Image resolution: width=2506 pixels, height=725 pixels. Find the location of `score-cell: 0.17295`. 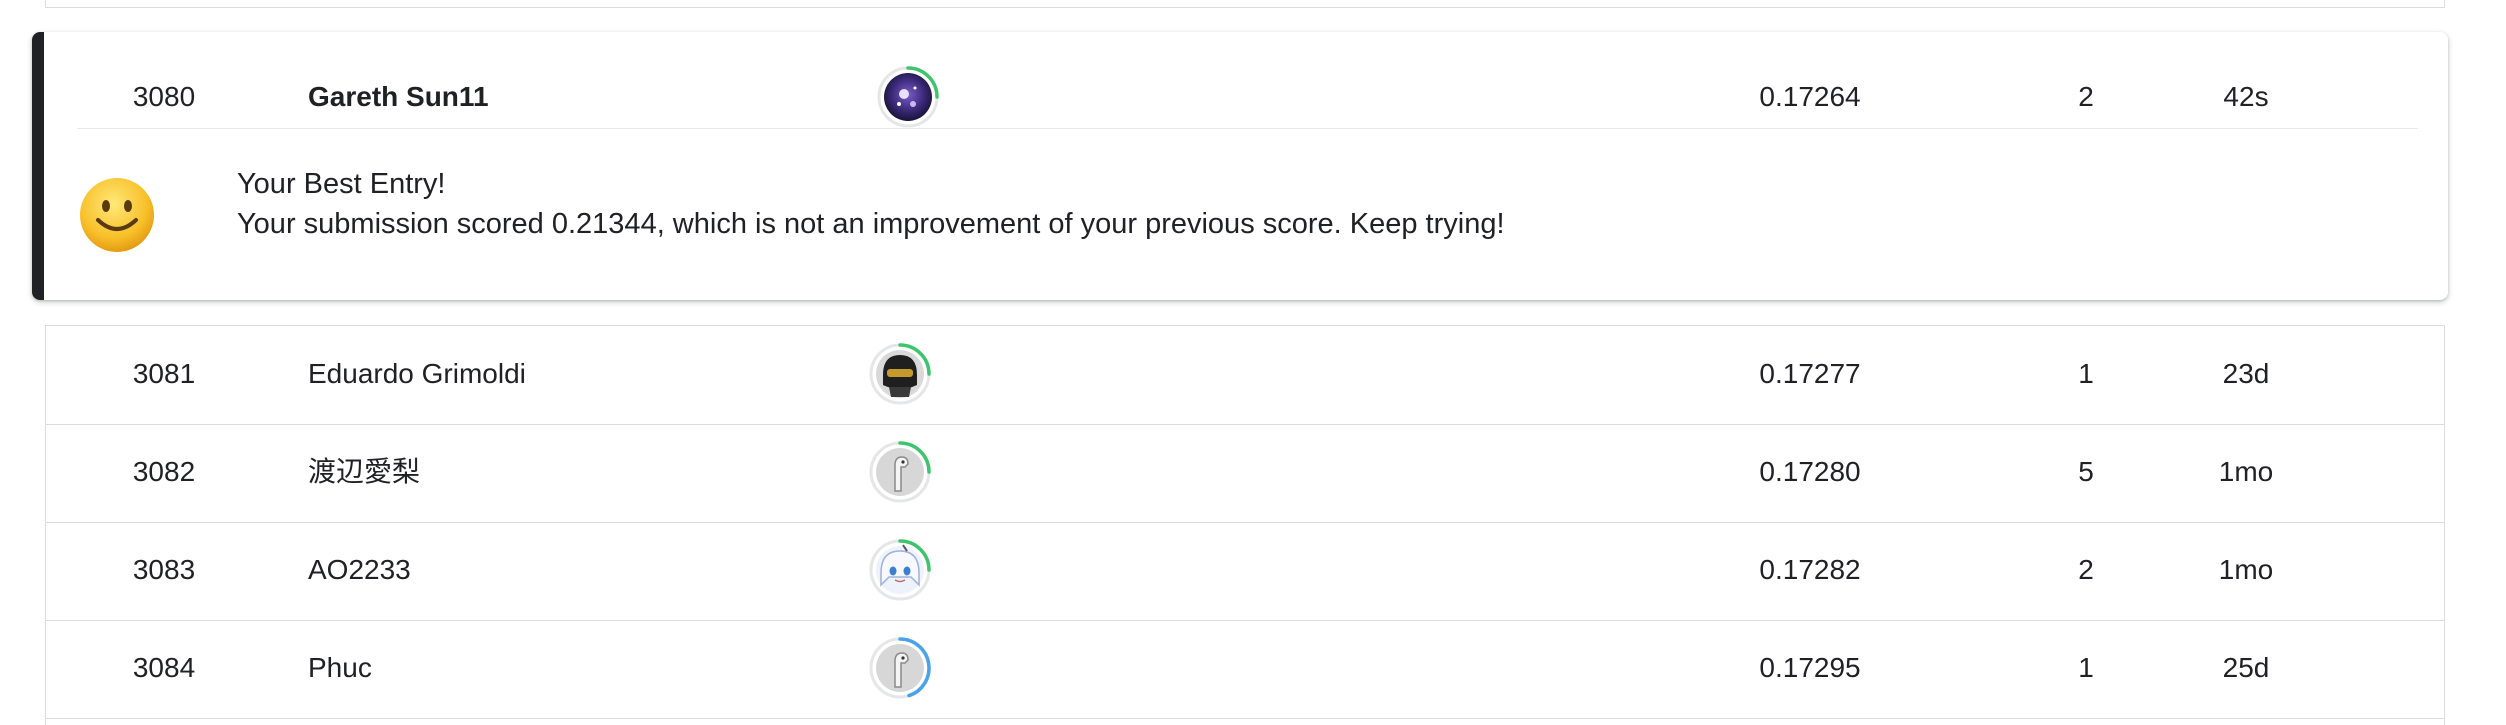

score-cell: 0.17295 is located at coordinates (1810, 667).